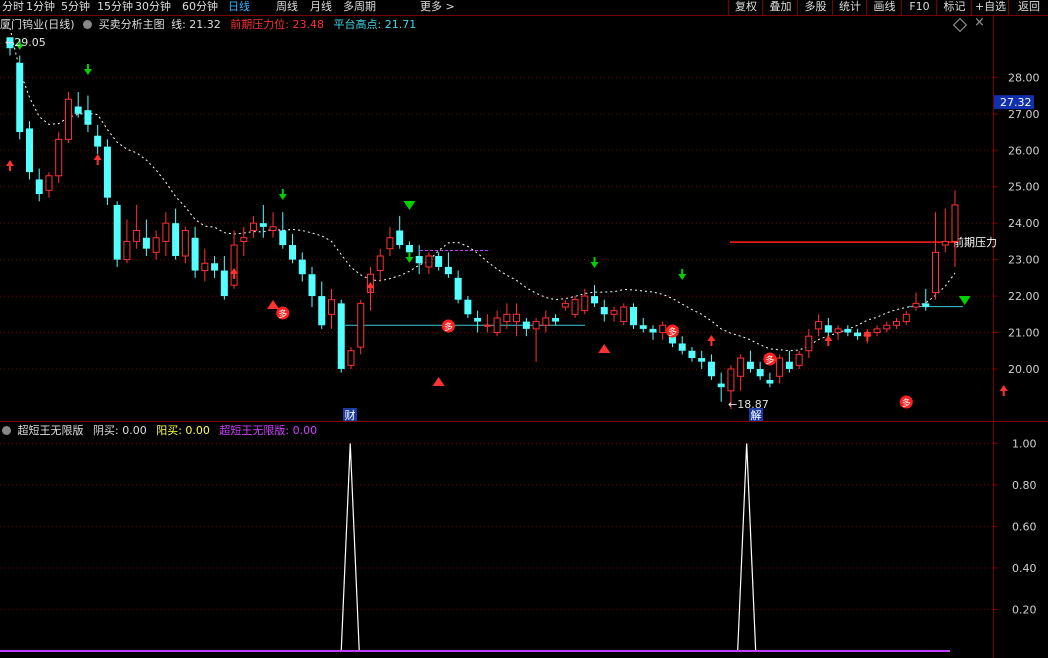 Image resolution: width=1048 pixels, height=658 pixels. What do you see at coordinates (51, 430) in the screenshot?
I see `sub-indicator-title: 超短王无限版` at bounding box center [51, 430].